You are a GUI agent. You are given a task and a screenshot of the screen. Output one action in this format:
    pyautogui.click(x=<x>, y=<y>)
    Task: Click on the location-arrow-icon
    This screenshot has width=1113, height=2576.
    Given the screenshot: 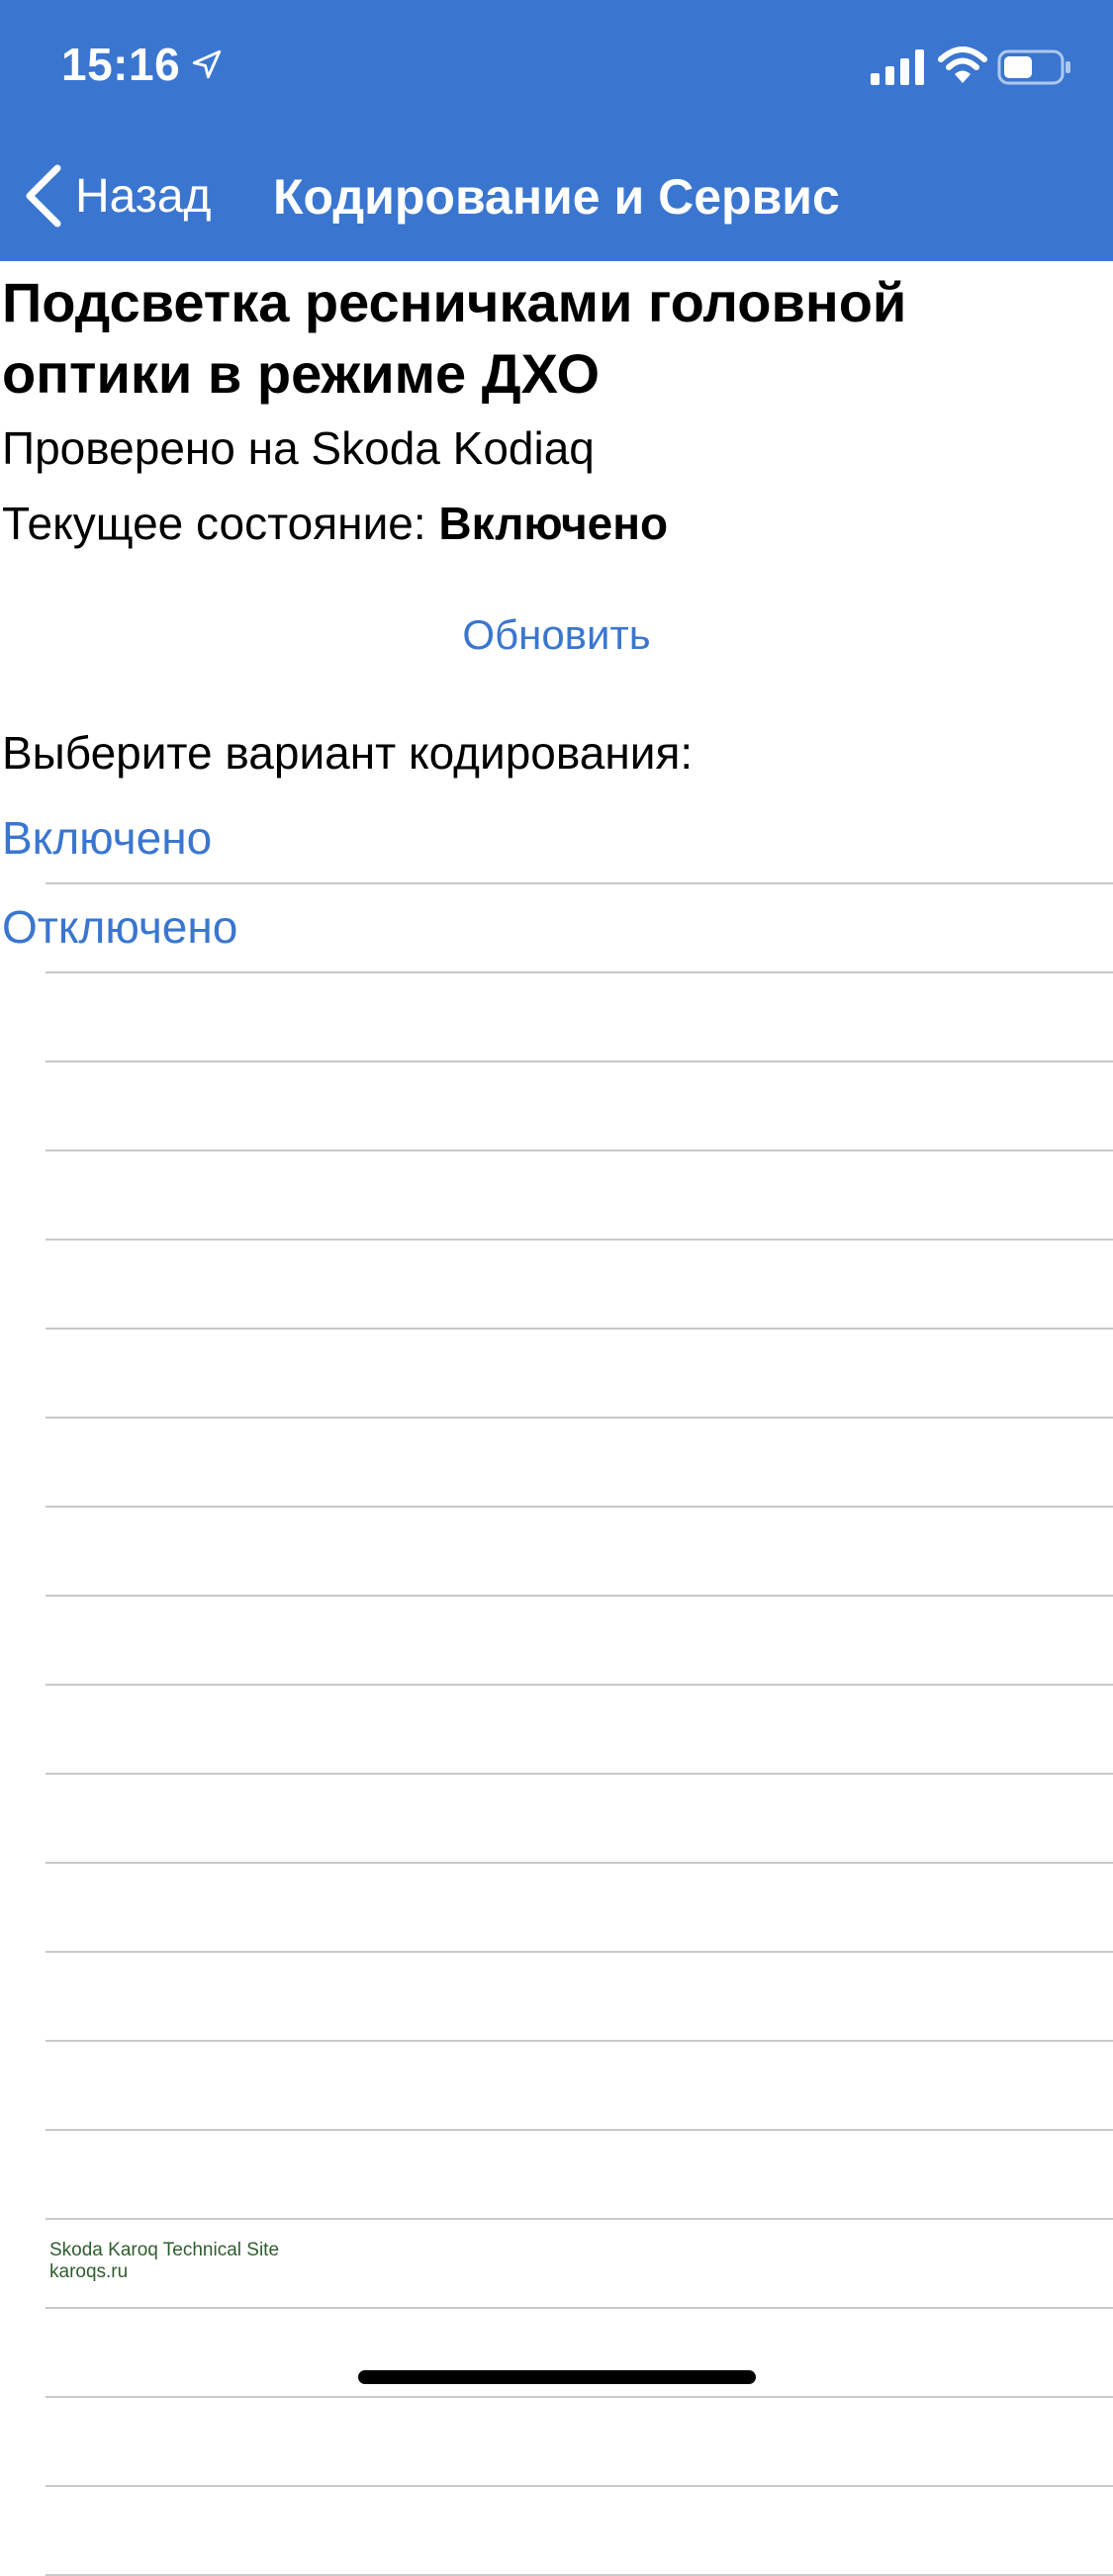 What is the action you would take?
    pyautogui.click(x=207, y=64)
    